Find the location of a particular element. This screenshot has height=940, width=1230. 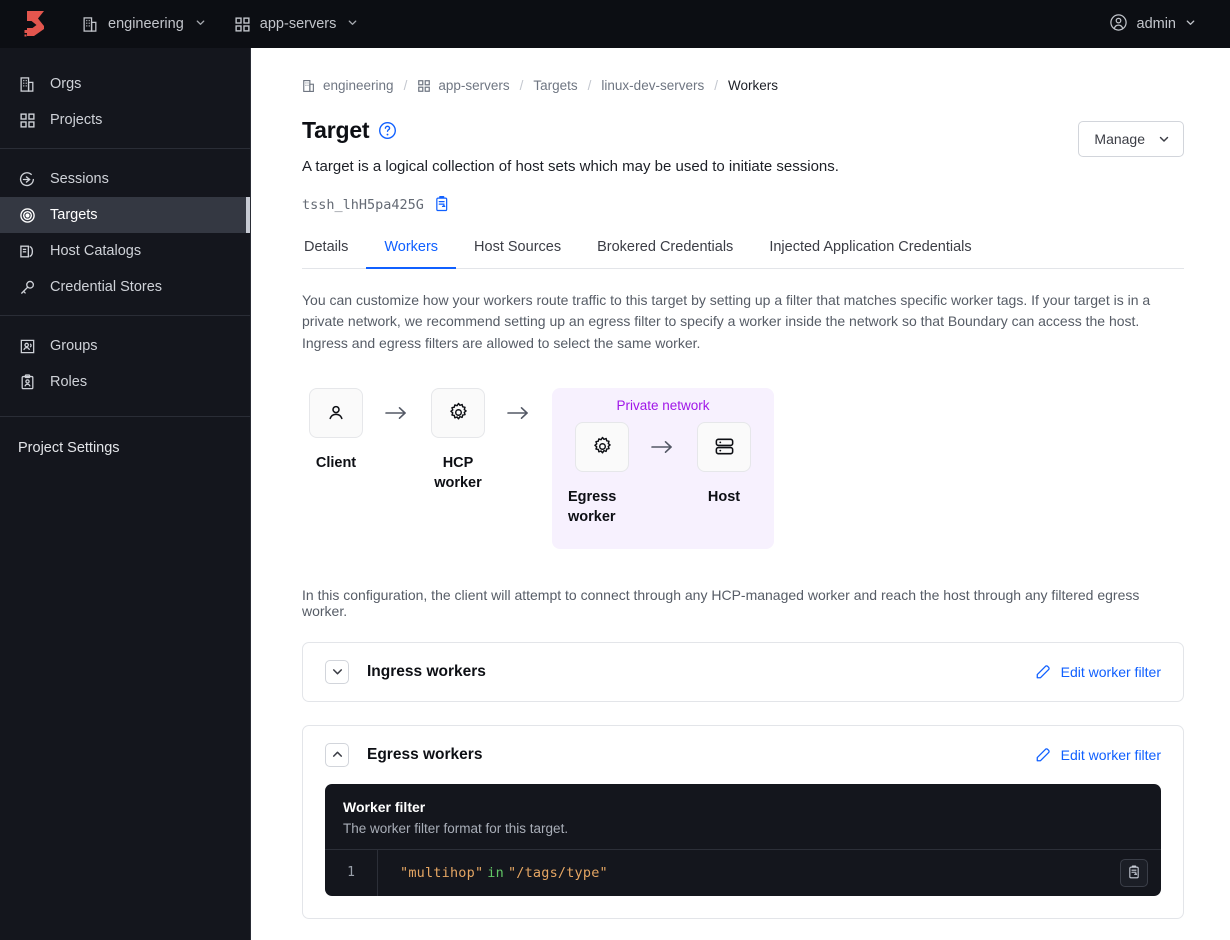

user-circle-icon is located at coordinates (1118, 24).